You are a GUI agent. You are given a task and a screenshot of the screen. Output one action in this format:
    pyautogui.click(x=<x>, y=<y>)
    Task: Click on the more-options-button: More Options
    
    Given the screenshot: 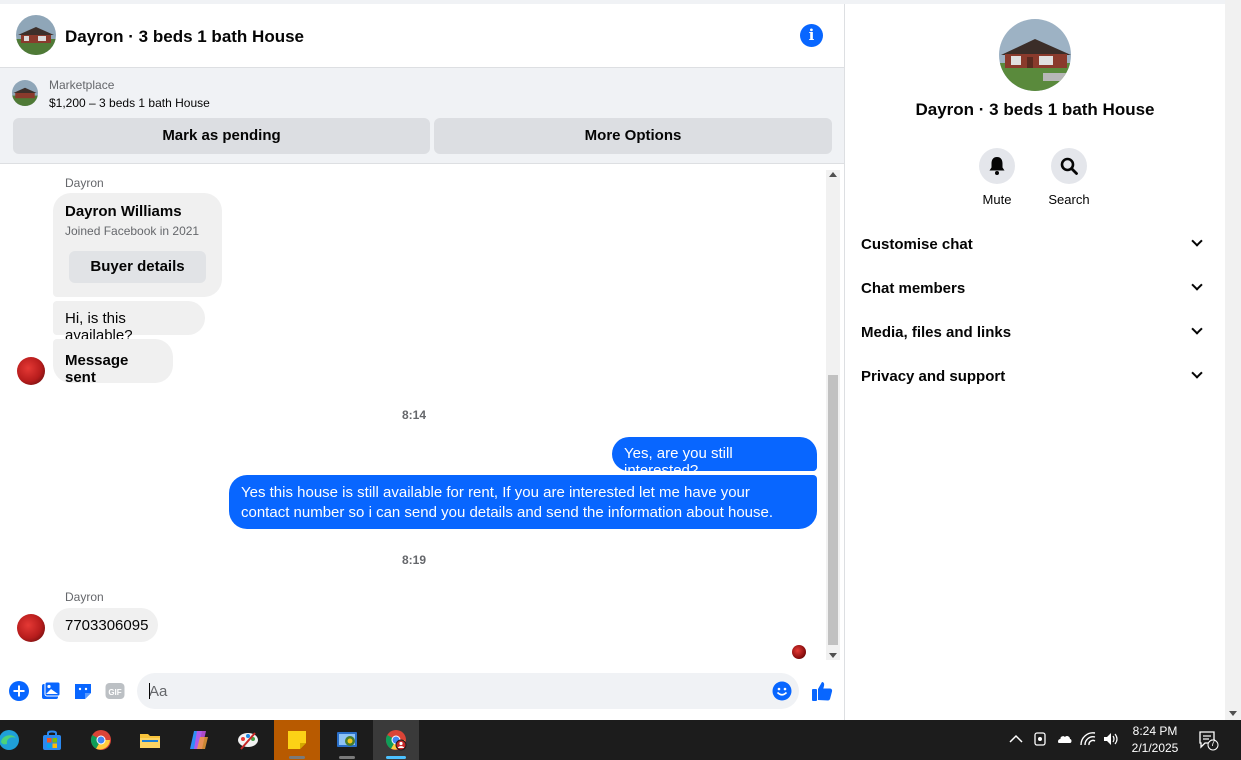 What is the action you would take?
    pyautogui.click(x=633, y=136)
    